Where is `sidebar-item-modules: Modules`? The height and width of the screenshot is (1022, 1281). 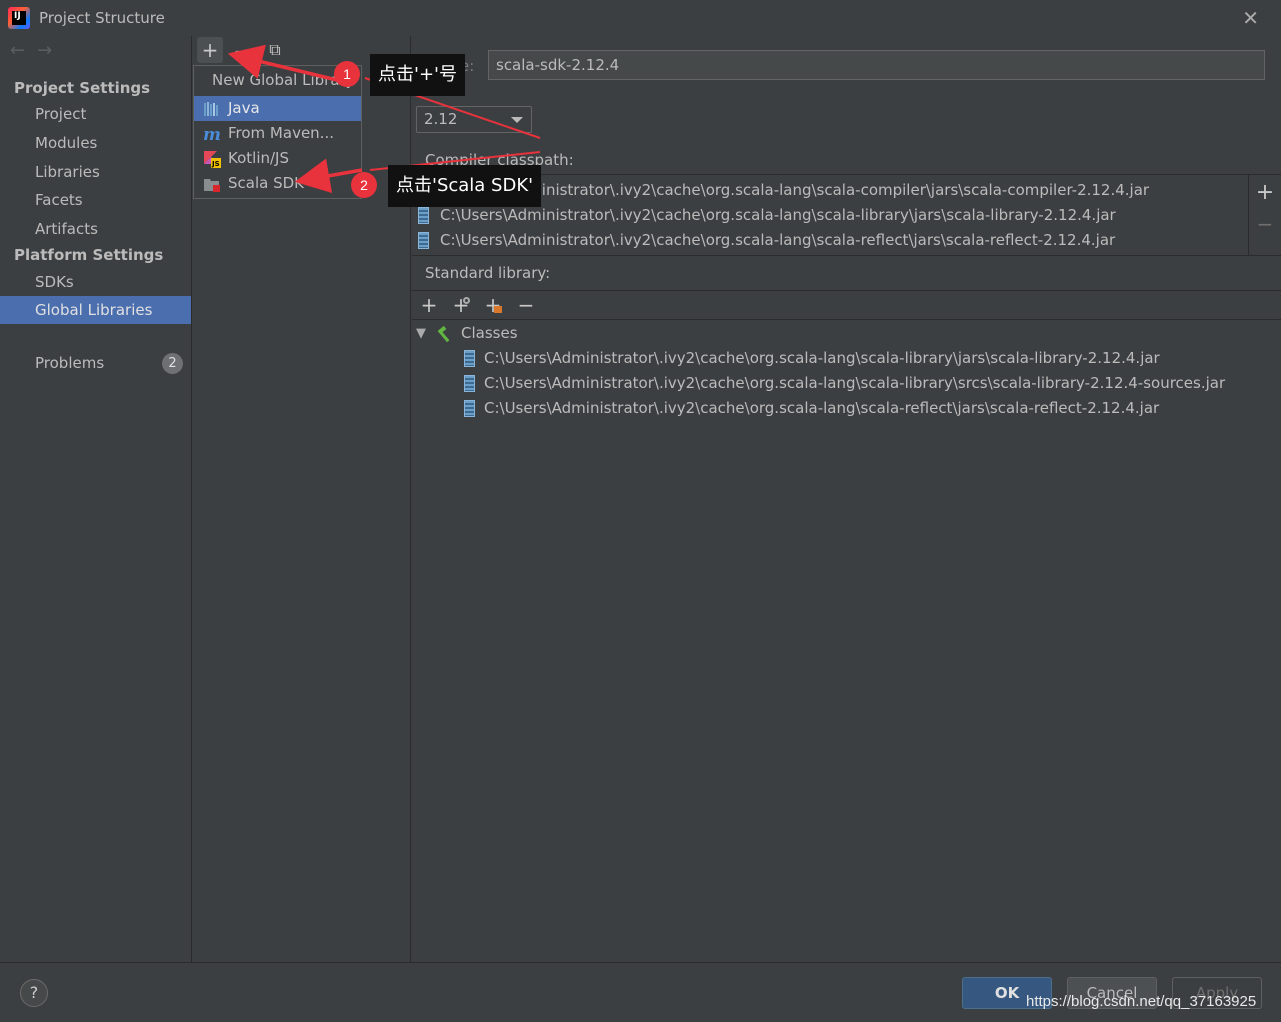
sidebar-item-modules: Modules is located at coordinates (95, 143).